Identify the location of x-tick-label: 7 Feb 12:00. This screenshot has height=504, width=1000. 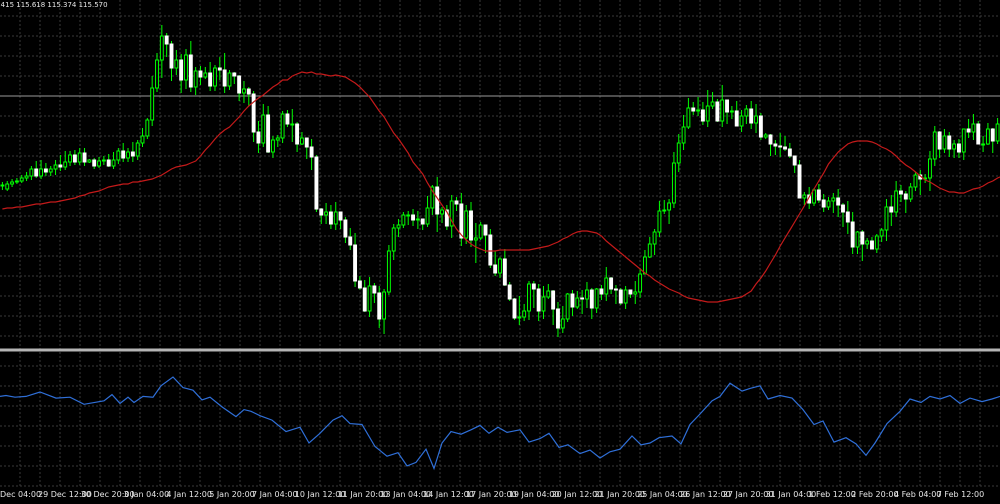
(960, 494).